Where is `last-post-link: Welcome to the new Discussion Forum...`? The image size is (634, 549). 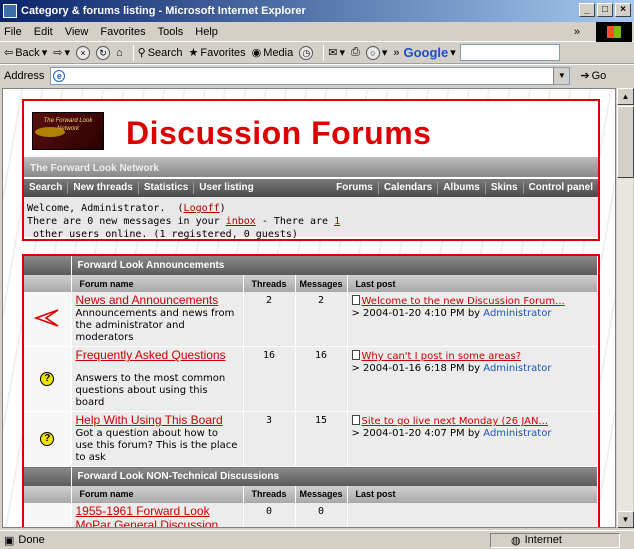
last-post-link: Welcome to the new Discussion Forum... is located at coordinates (463, 301).